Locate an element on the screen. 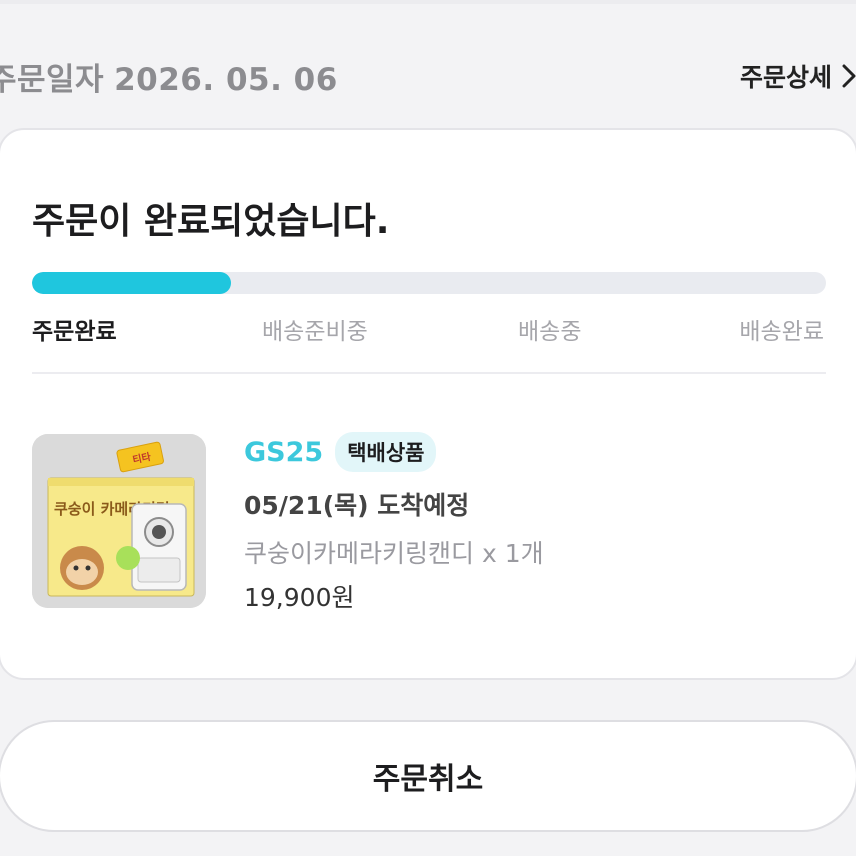  product-image: 티타 쿠숭이 카메라키링 is located at coordinates (119, 521).